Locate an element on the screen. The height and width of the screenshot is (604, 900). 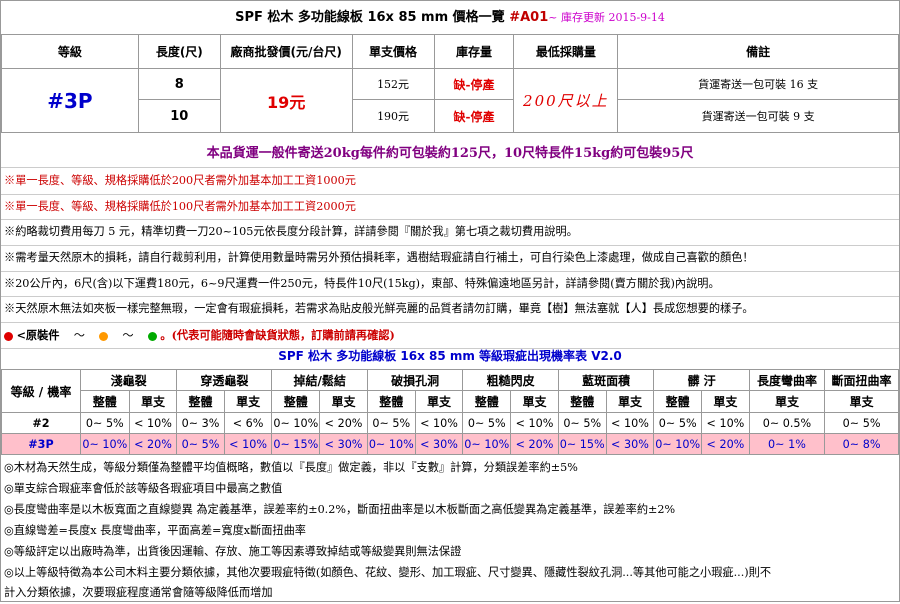
footnote: ◎單支綜合瑕疵率會低於該等級各瑕疵項目中最高之數值 is located at coordinates (143, 488).